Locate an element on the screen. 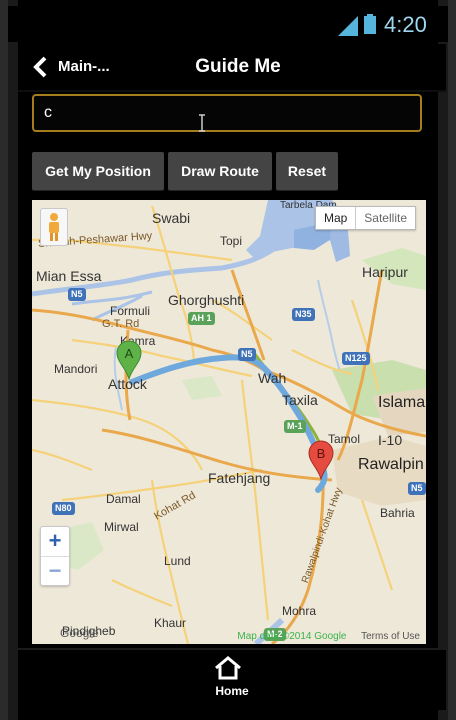 This screenshot has width=456, height=720. reset-button: Reset is located at coordinates (307, 171).